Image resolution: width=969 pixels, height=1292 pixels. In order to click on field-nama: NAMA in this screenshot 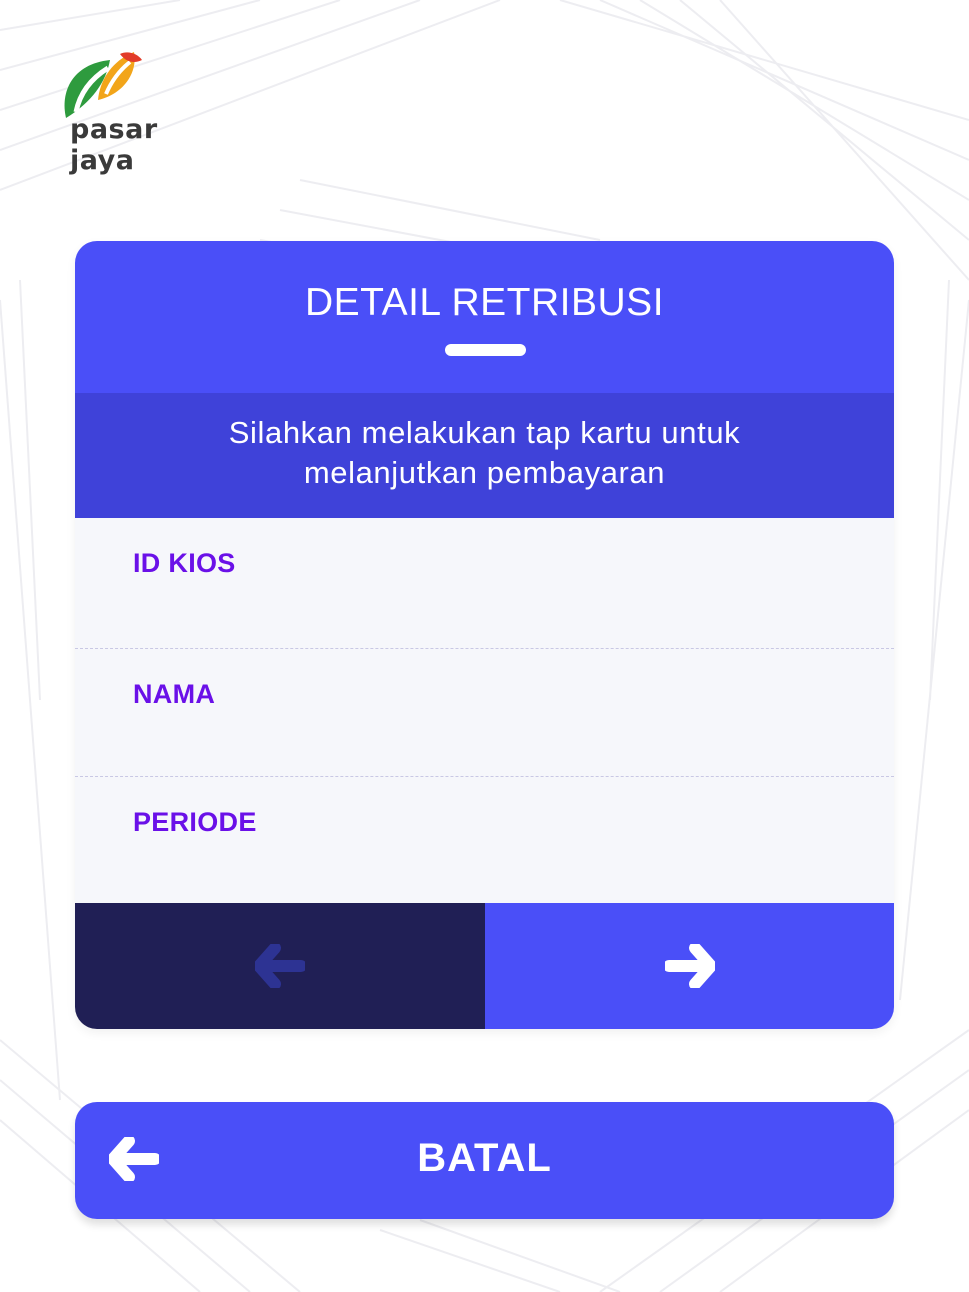, I will do `click(484, 713)`.